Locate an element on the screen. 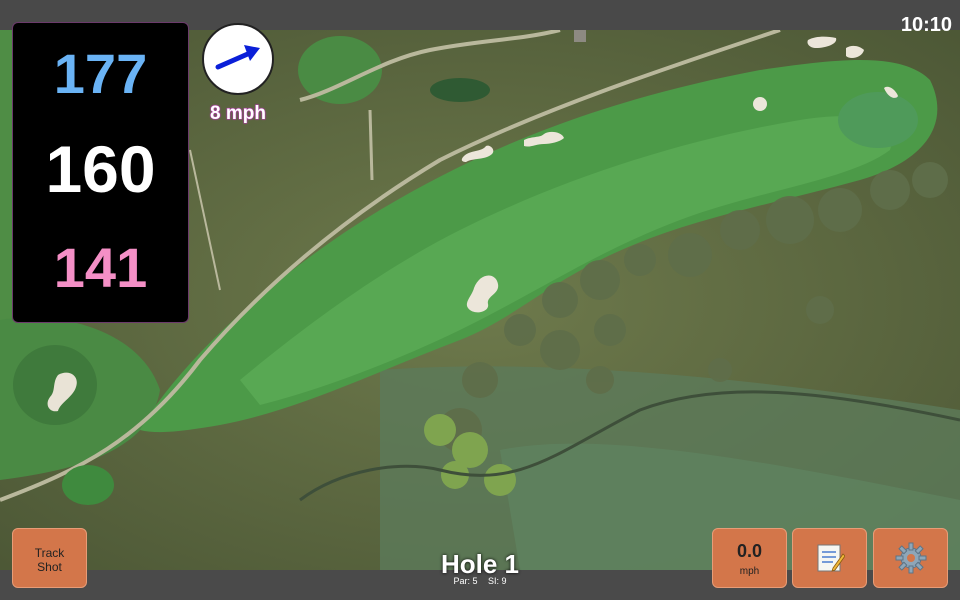  front-distance: 141 is located at coordinates (100, 267).